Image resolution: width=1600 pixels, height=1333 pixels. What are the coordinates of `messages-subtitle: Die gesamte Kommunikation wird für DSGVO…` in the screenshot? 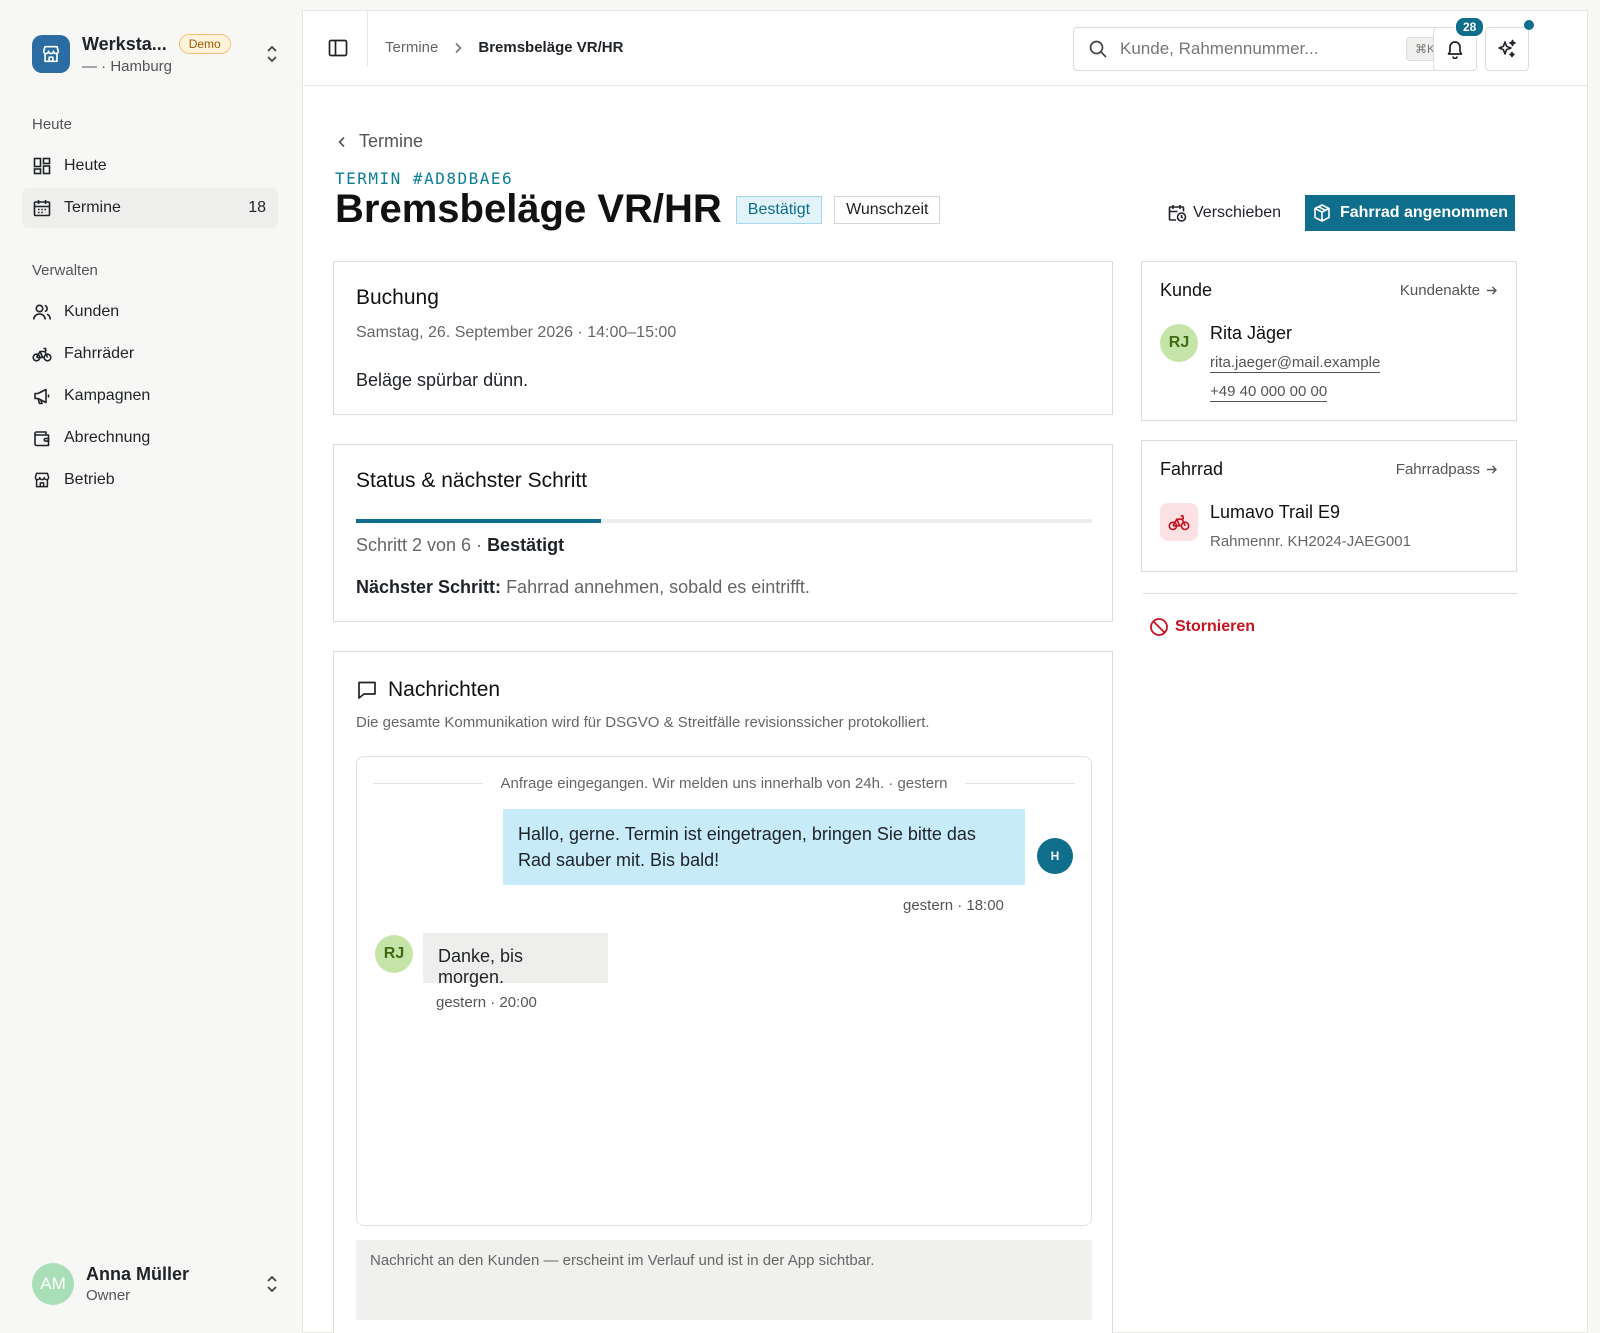 It's located at (643, 722).